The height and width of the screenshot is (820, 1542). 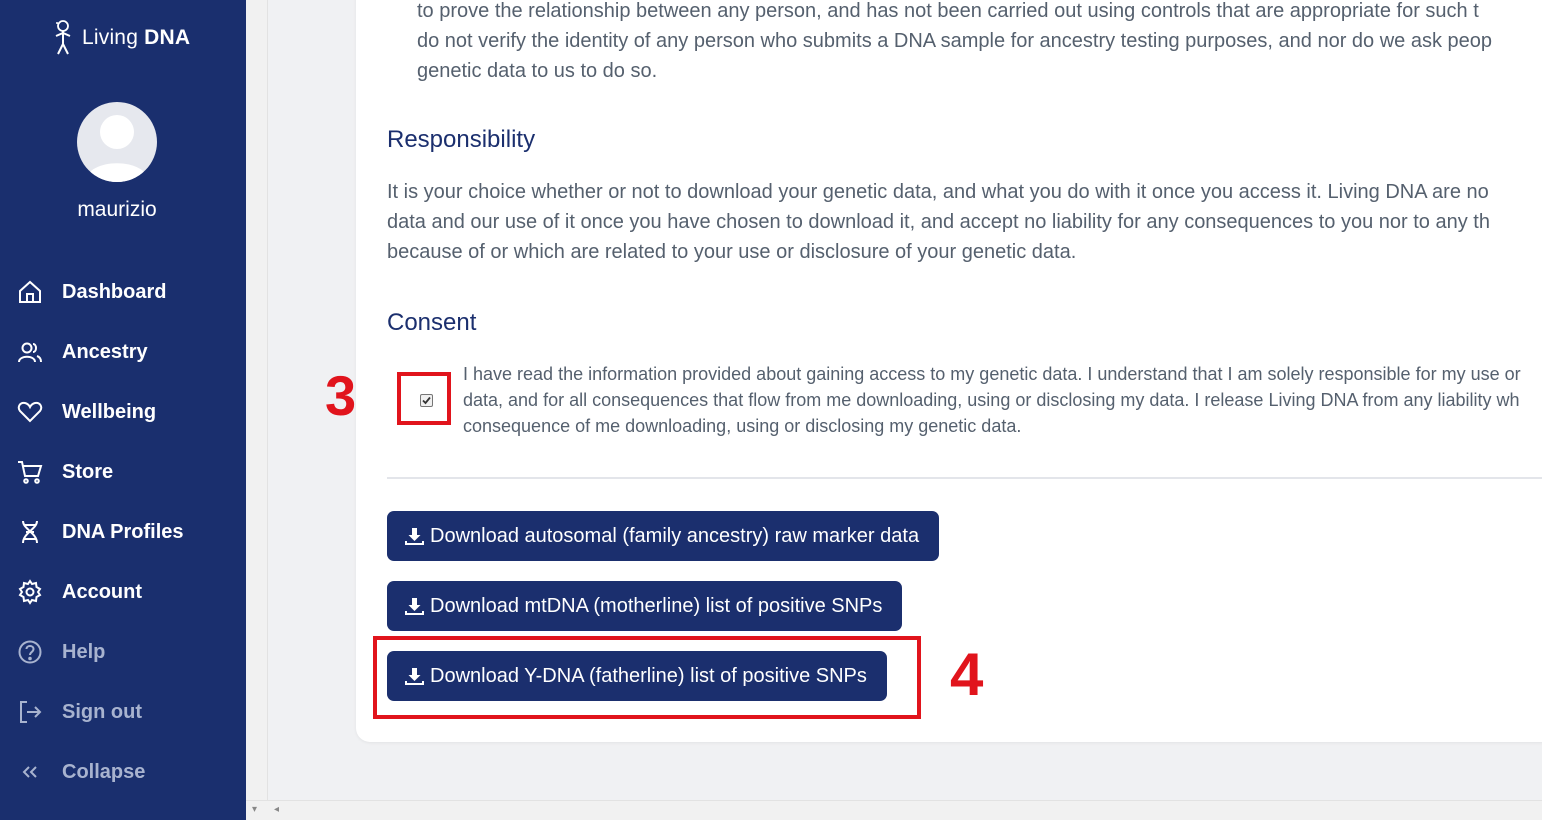 I want to click on username: maurizio, so click(x=117, y=209).